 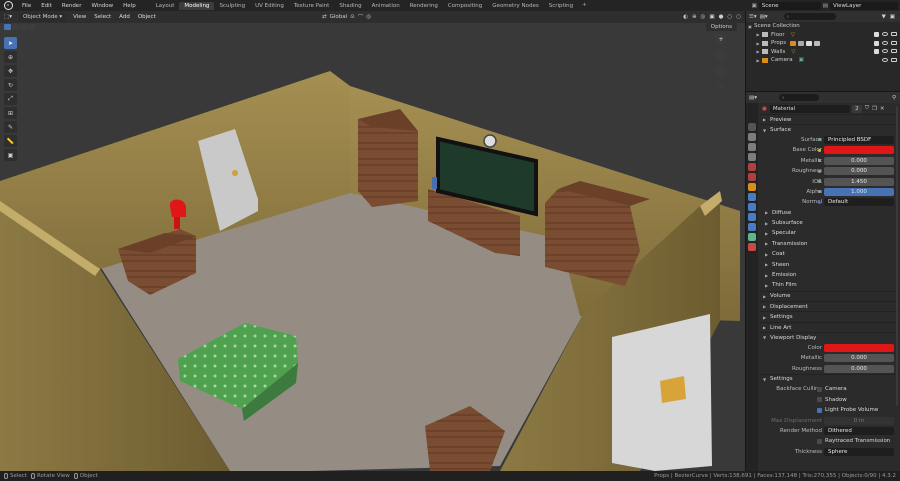 I want to click on blender-logo-icon, so click(x=8, y=5).